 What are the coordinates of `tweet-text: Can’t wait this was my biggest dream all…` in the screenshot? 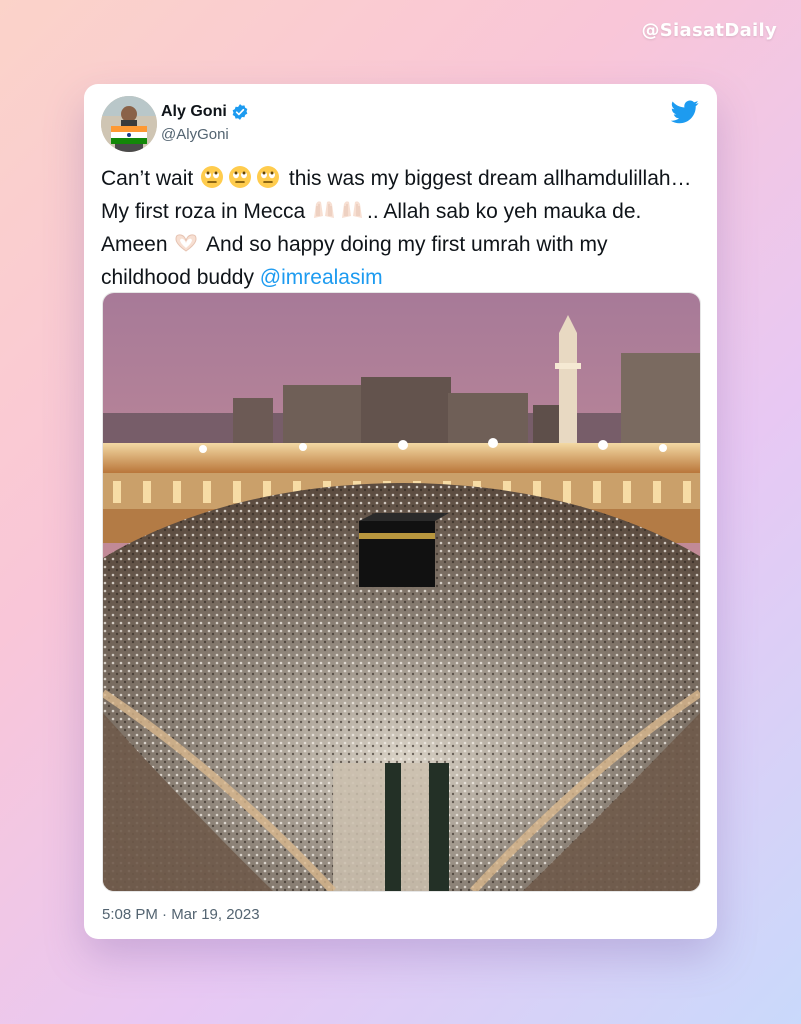 It's located at (401, 228).